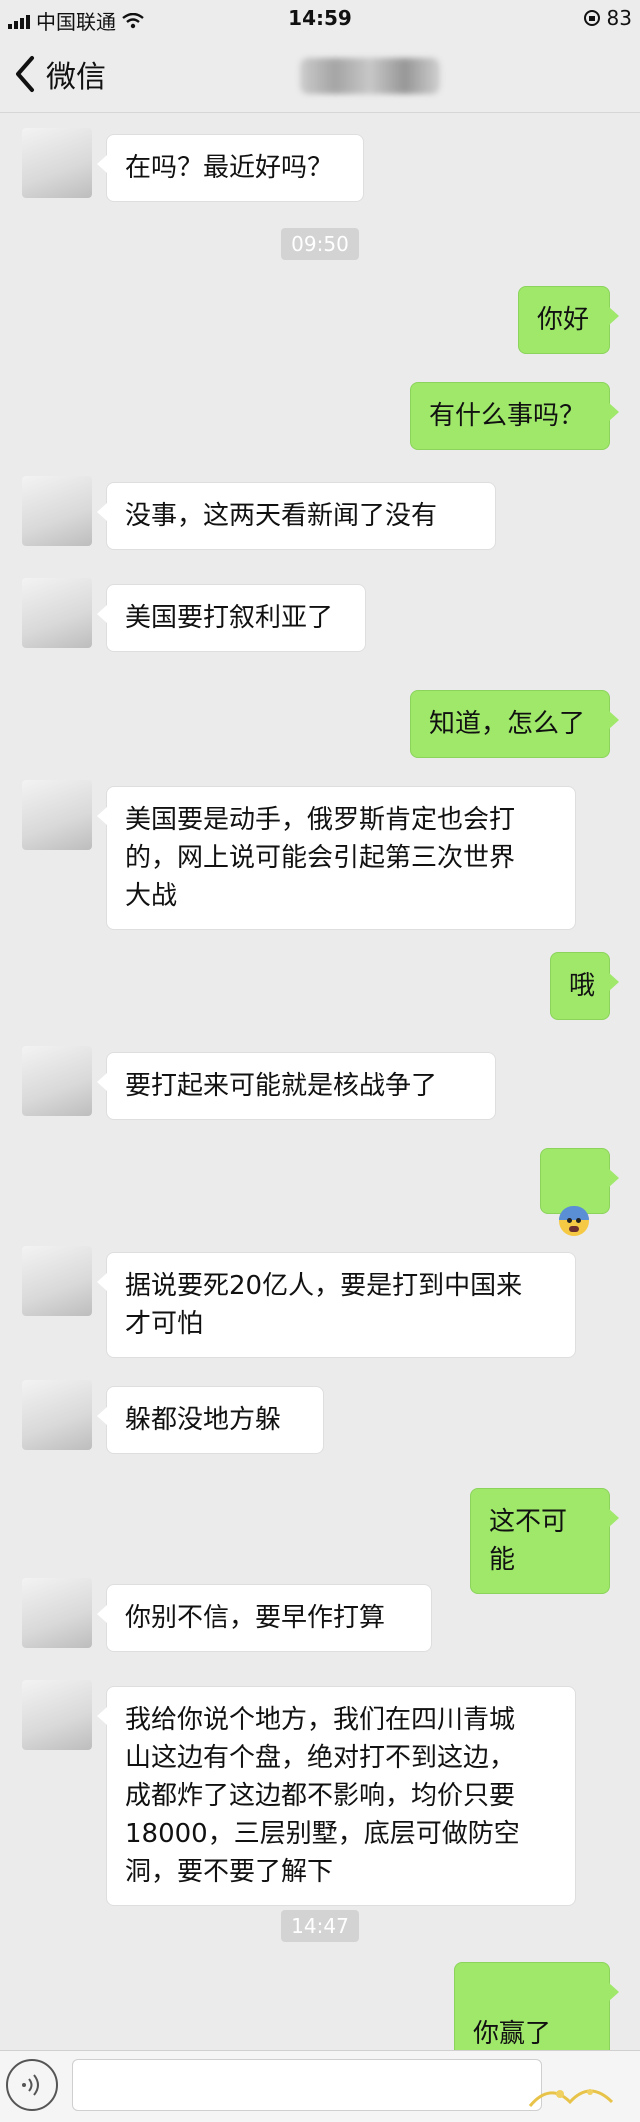  Describe the element at coordinates (512, 2034) in the screenshot. I see `message-text: 你赢了` at that location.